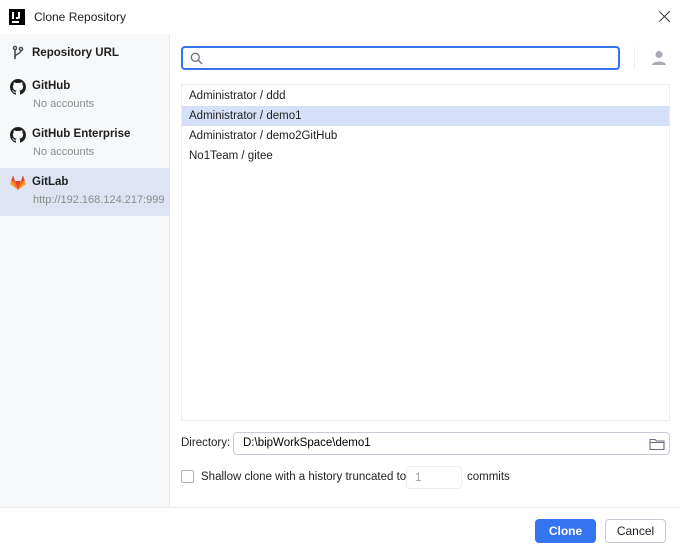  Describe the element at coordinates (488, 477) in the screenshot. I see `commits-label: commits` at that location.